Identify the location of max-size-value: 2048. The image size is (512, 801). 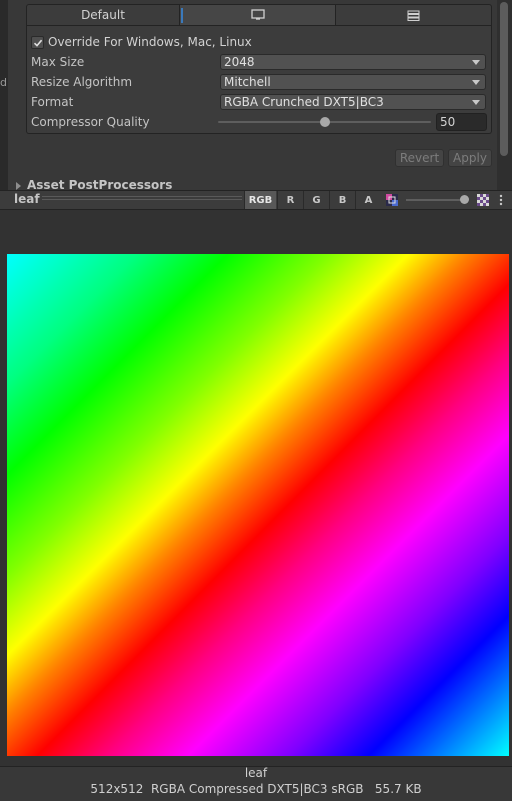
(239, 62).